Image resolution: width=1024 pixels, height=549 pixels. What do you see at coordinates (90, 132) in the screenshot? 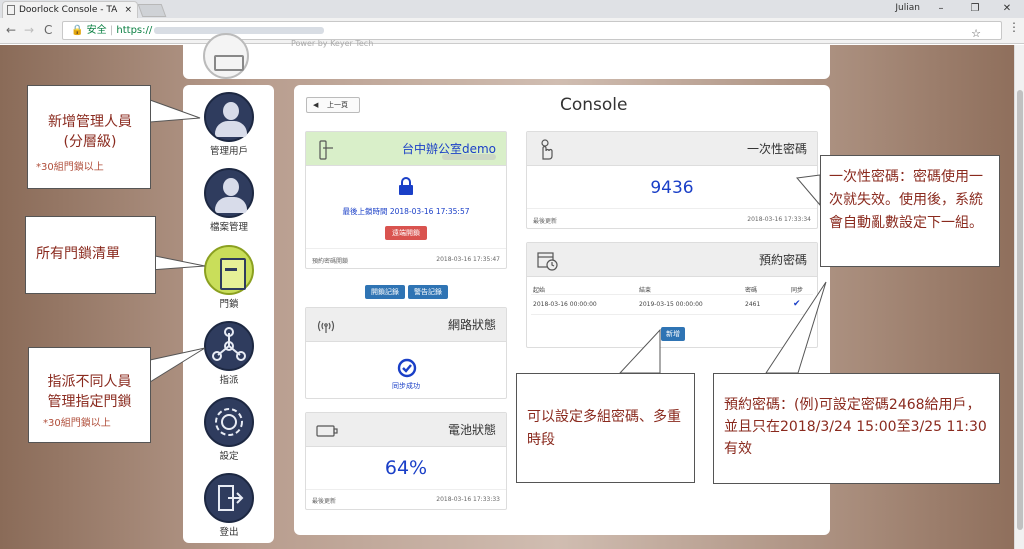
I see `annotation-text: 新增管理人員 (分層級)` at bounding box center [90, 132].